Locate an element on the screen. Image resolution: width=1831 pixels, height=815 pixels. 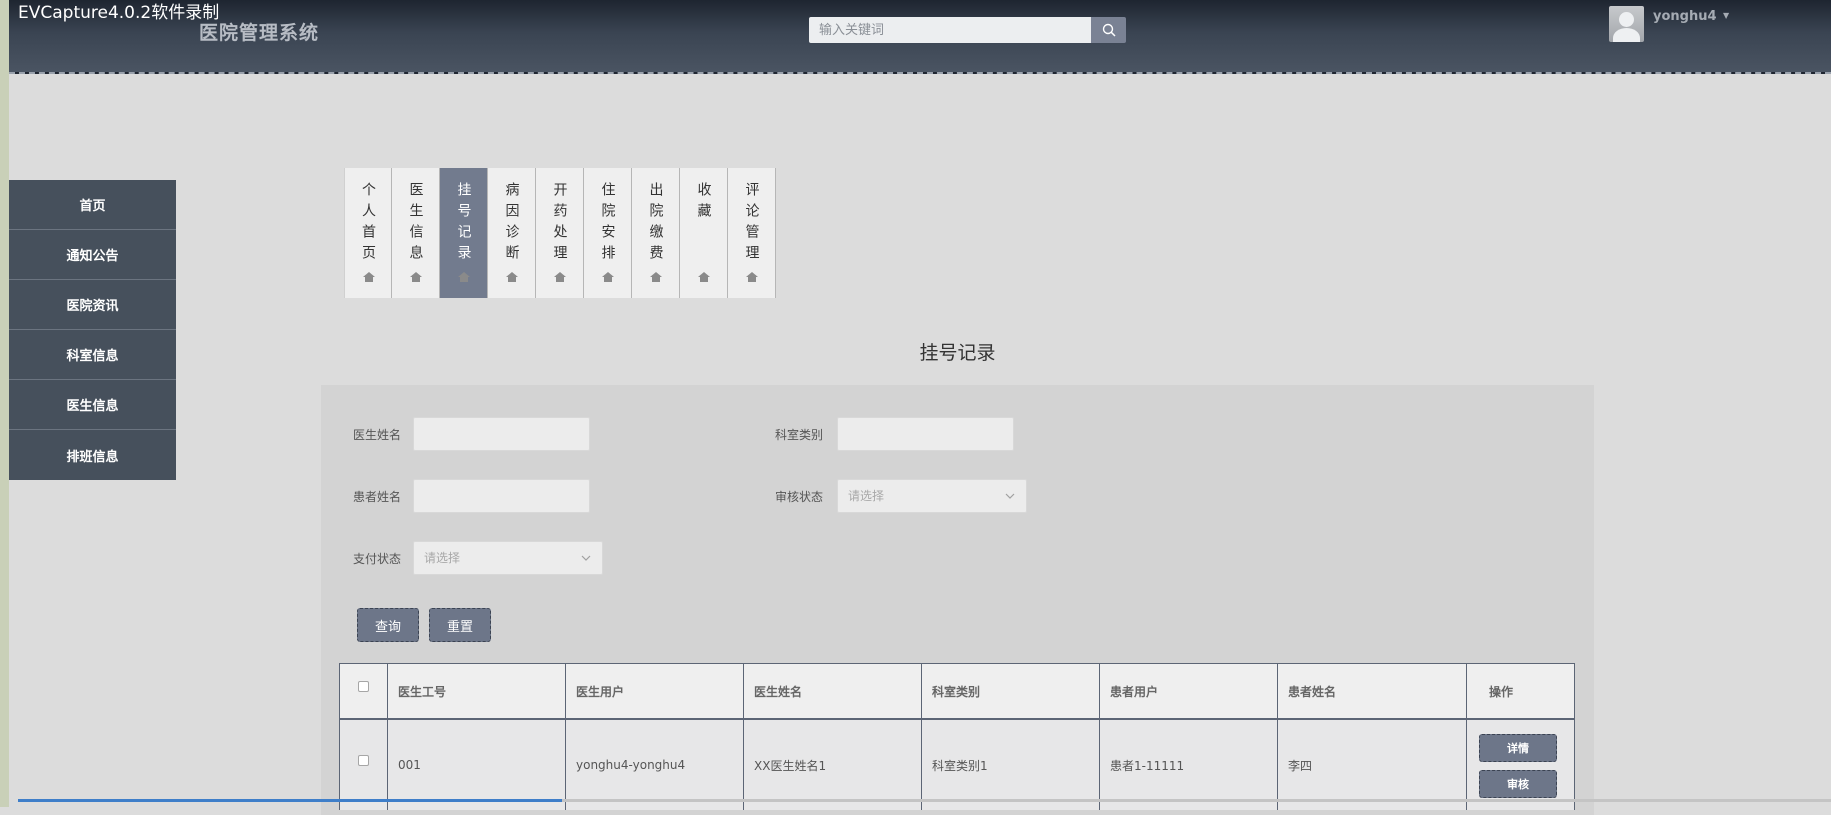
search-button is located at coordinates (1108, 30).